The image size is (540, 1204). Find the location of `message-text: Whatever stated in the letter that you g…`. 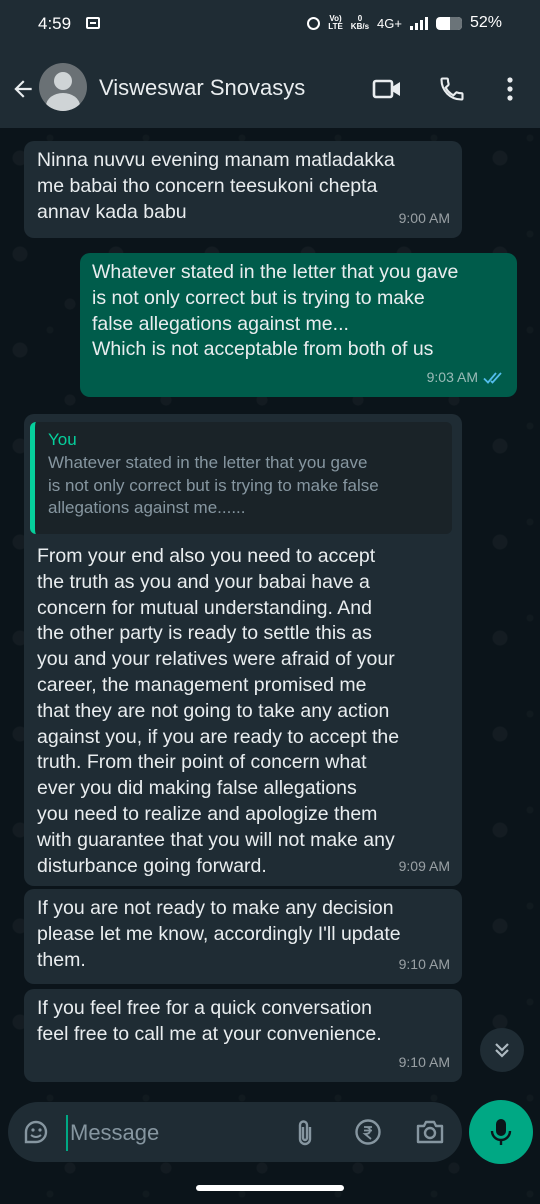

message-text: Whatever stated in the letter that you g… is located at coordinates (275, 311).